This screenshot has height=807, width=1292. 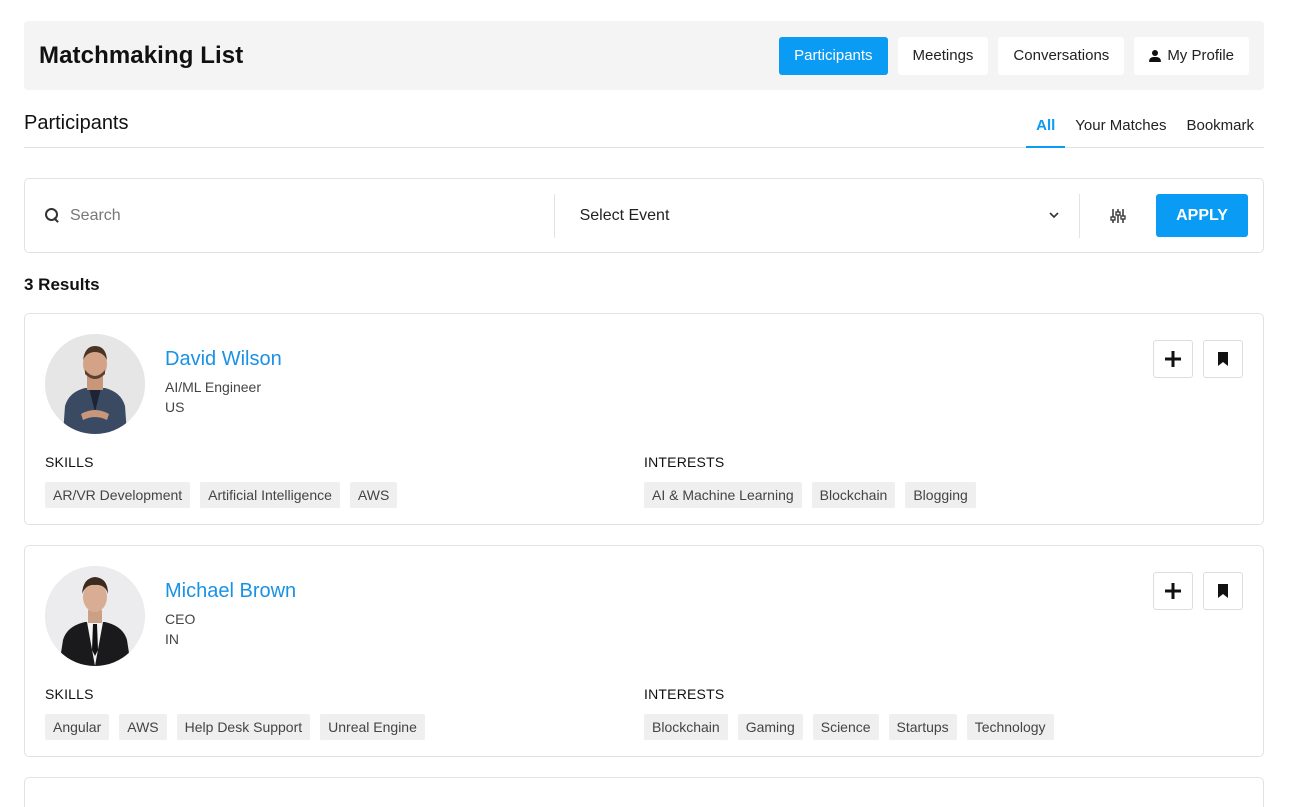 I want to click on nav-conversations-label: Conversations, so click(x=1061, y=55).